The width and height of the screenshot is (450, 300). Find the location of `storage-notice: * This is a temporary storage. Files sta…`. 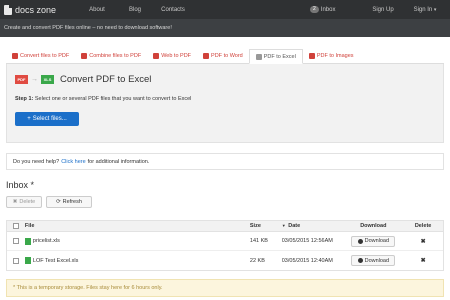

storage-notice: * This is a temporary storage. Files sta… is located at coordinates (225, 288).